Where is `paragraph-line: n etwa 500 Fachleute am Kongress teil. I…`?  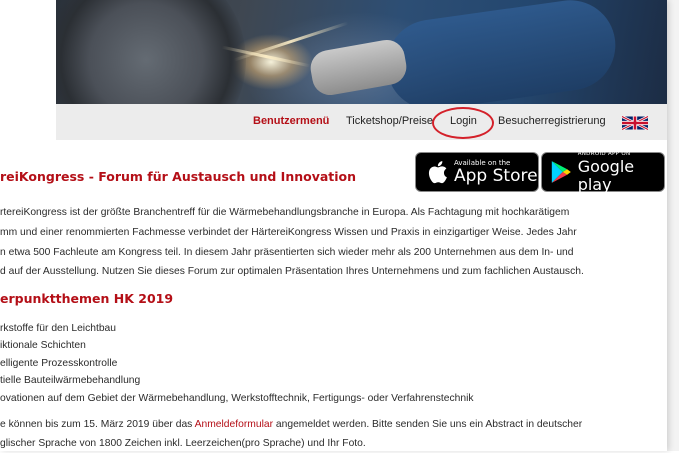
paragraph-line: n etwa 500 Fachleute am Kongress teil. I… is located at coordinates (287, 252).